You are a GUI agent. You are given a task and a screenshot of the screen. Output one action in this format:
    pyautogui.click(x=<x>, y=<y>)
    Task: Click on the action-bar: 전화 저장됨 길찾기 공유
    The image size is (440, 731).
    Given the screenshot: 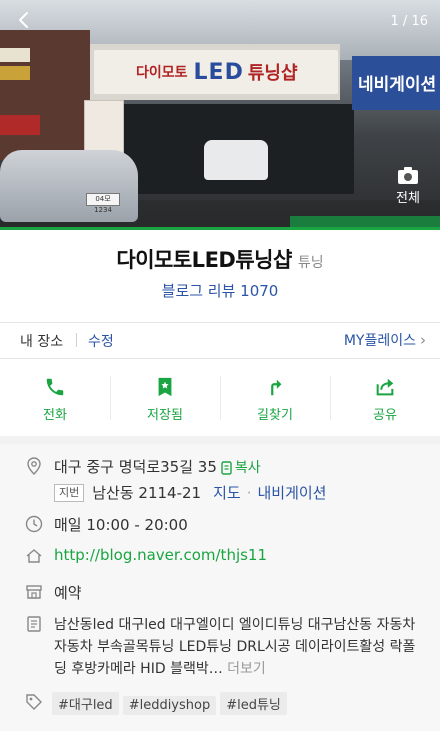 What is the action you would take?
    pyautogui.click(x=220, y=398)
    